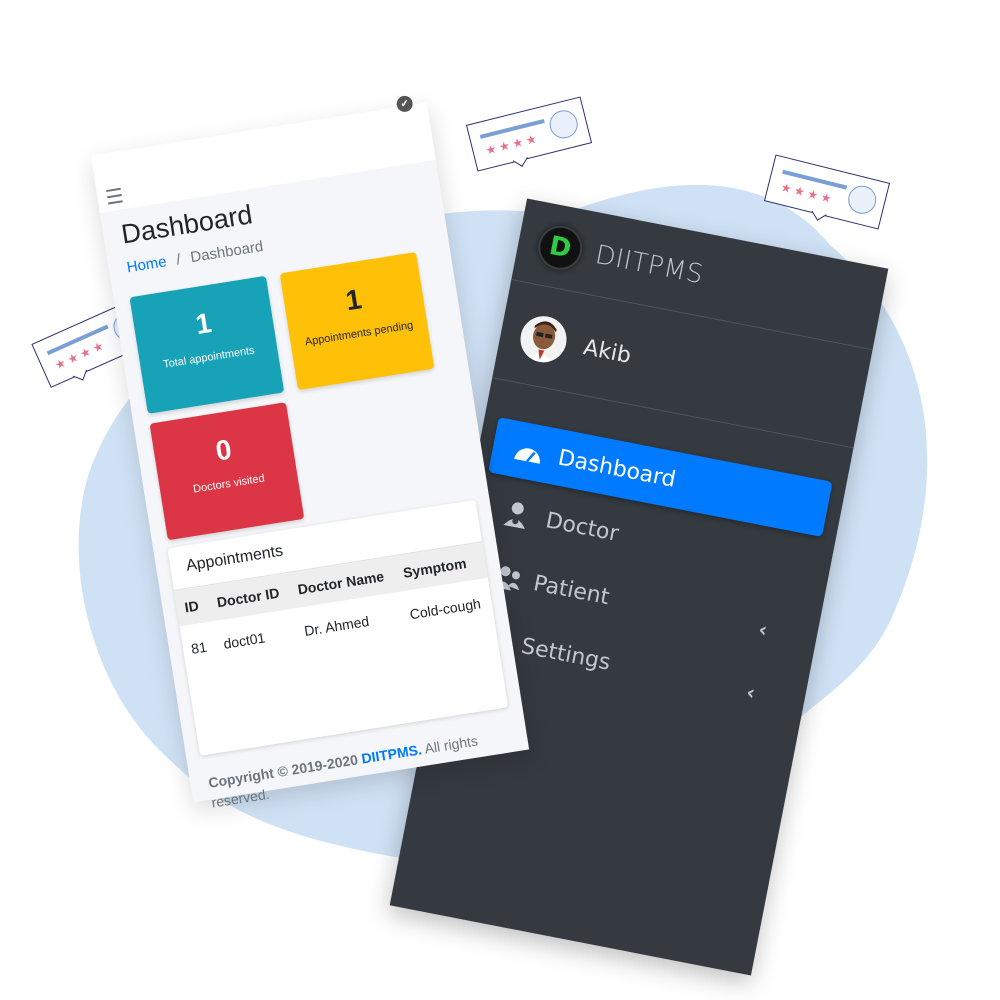  Describe the element at coordinates (223, 450) in the screenshot. I see `stat-value: 0` at that location.